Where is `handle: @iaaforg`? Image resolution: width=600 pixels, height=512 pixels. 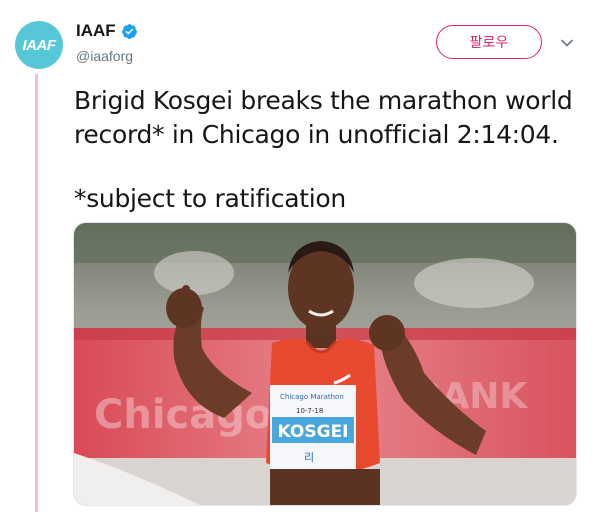 handle: @iaaforg is located at coordinates (104, 56).